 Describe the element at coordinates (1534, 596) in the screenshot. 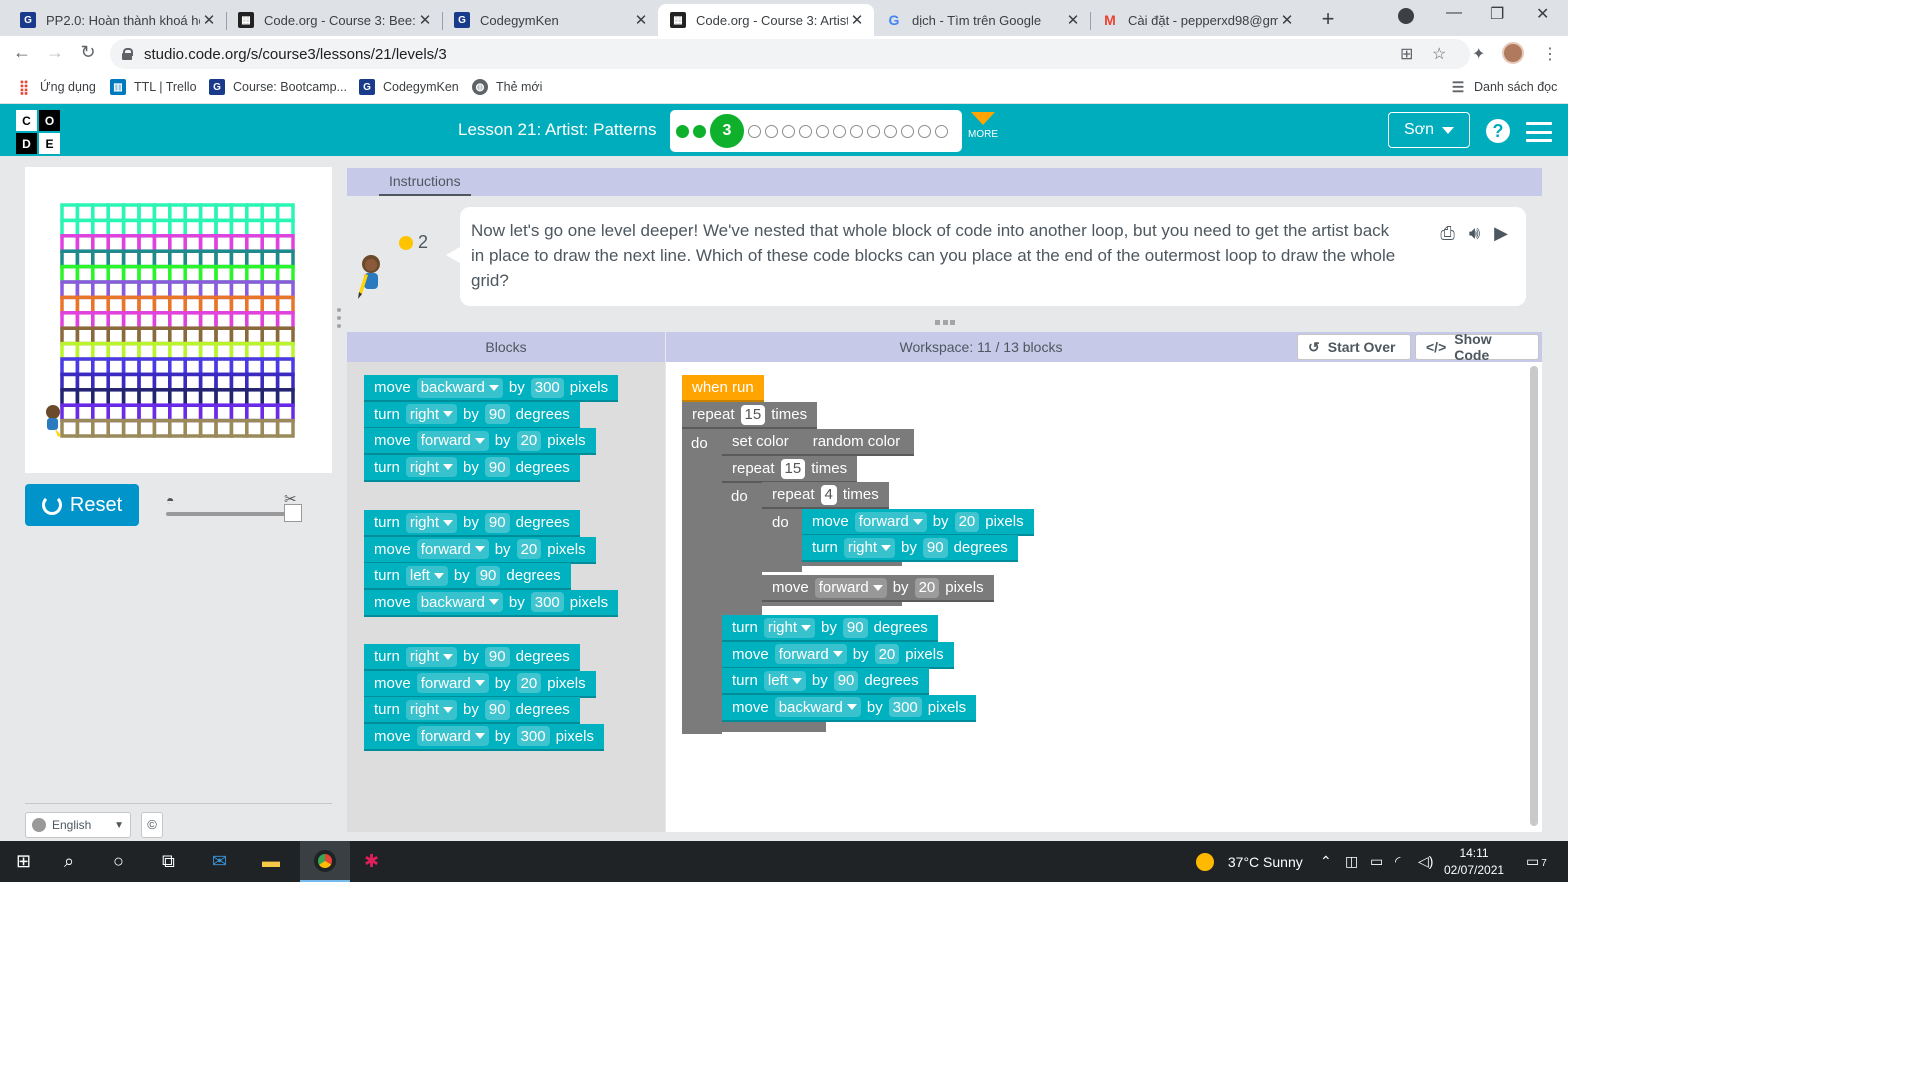

I see `workspace-scrollbar` at that location.